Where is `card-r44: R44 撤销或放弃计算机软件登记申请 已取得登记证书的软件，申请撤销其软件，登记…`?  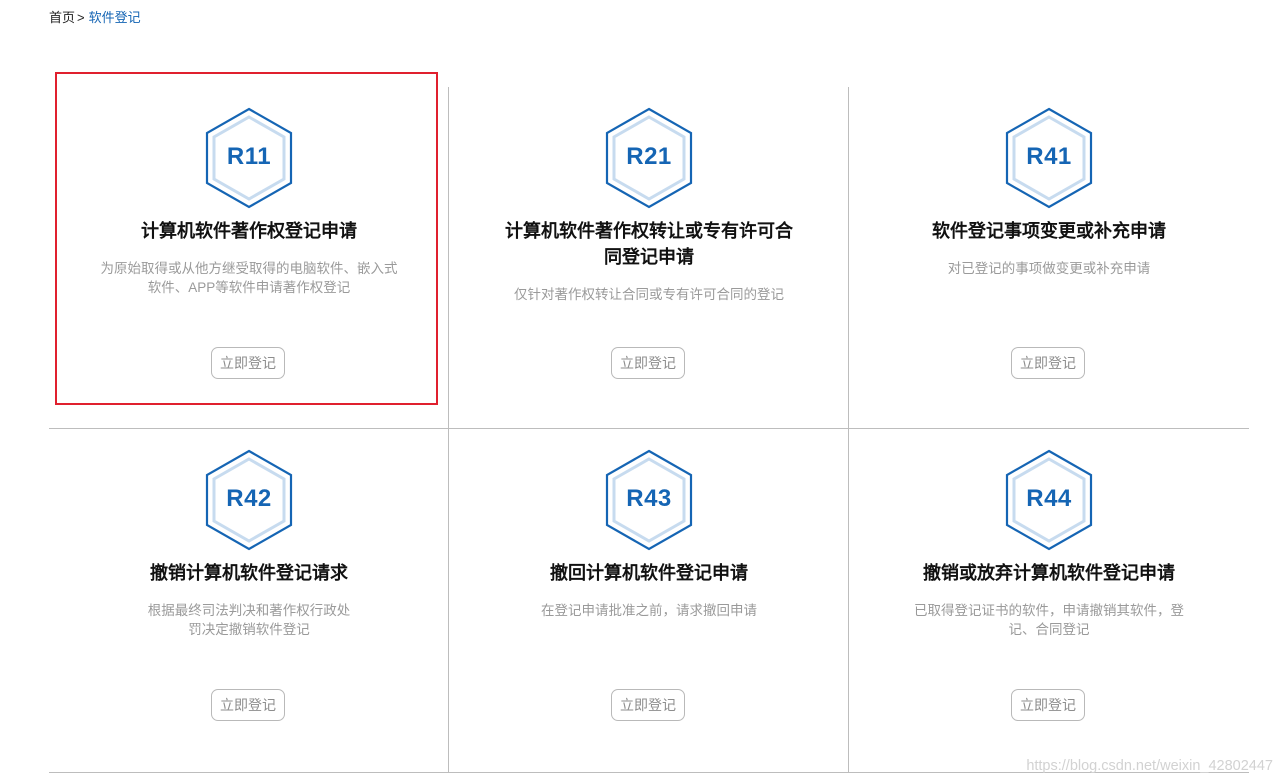
card-r44: R44 撤销或放弃计算机软件登记申请 已取得登记证书的软件，申请撤销其软件，登记… is located at coordinates (1049, 600).